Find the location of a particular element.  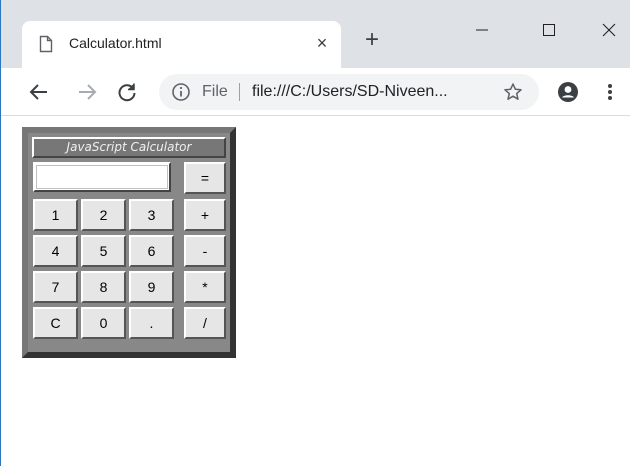

key-5-button: 5 is located at coordinates (103, 251).